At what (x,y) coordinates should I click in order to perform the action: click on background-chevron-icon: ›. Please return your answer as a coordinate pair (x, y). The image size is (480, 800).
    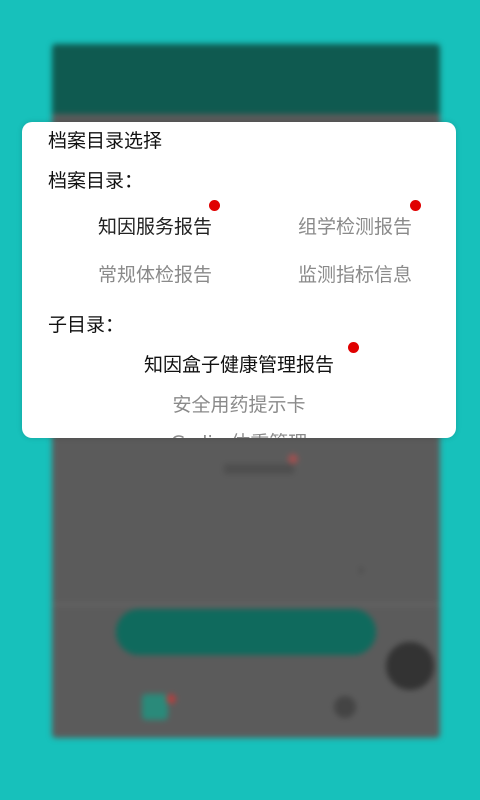
    Looking at the image, I should click on (361, 569).